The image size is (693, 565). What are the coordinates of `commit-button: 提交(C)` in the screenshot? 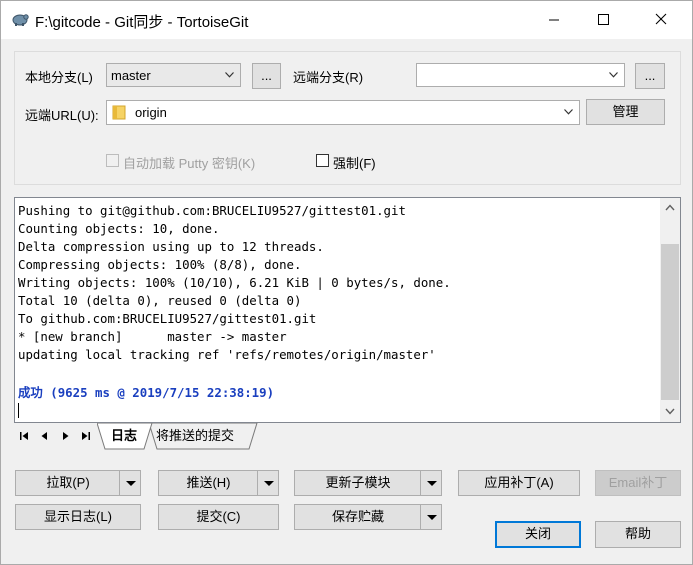 It's located at (218, 517).